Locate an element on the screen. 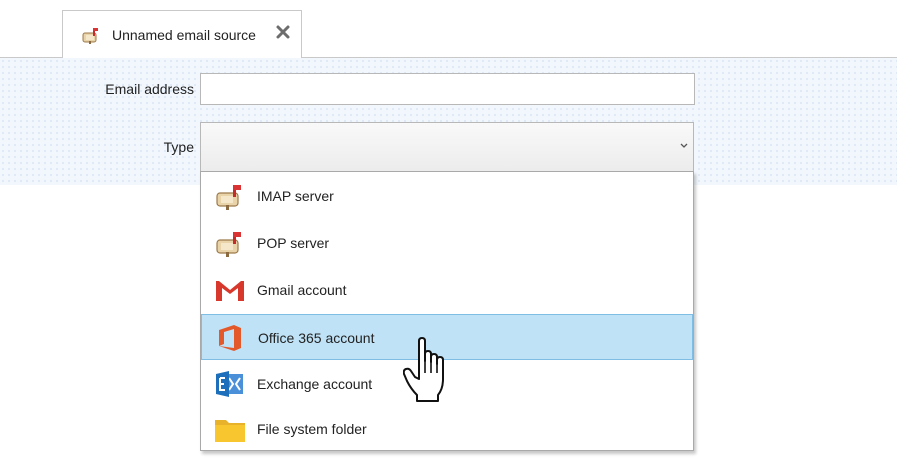 The width and height of the screenshot is (897, 460). list-item-office-365-account: Office 365 account is located at coordinates (447, 337).